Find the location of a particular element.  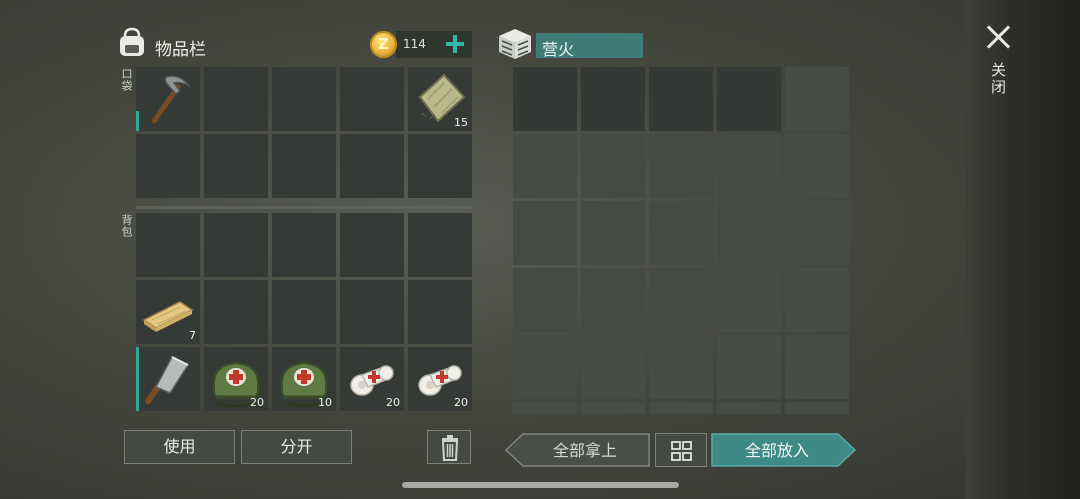

pocket-label: 口袋 is located at coordinates (126, 80).